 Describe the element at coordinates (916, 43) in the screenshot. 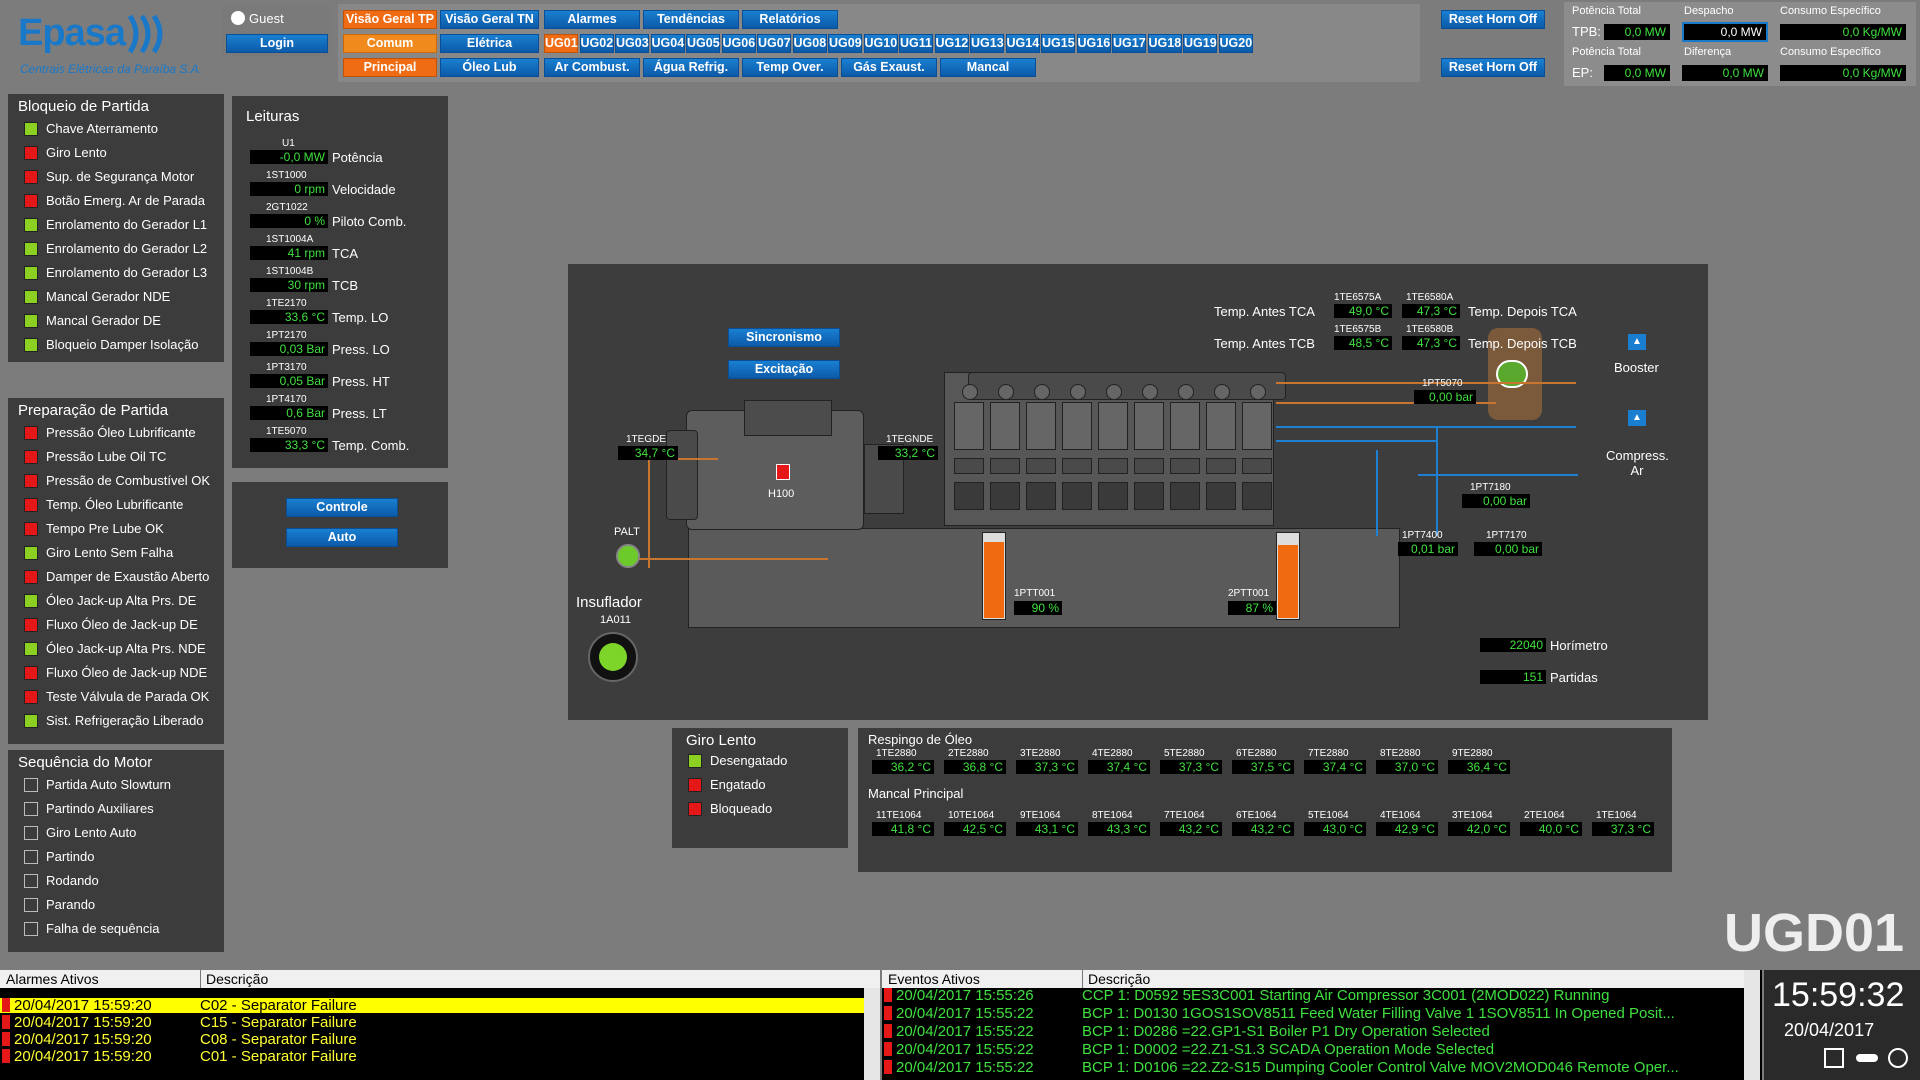

I see `ug-tab-ug11: UG11` at that location.